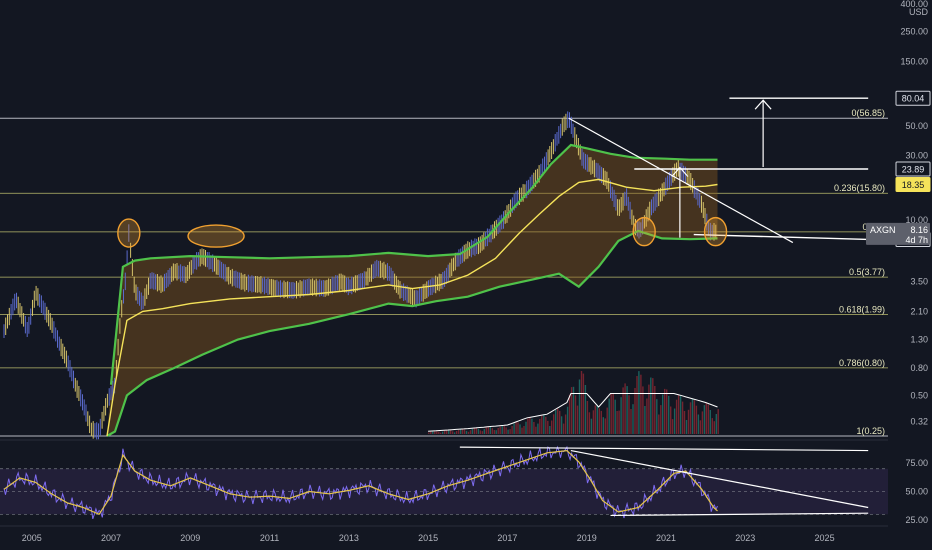 The height and width of the screenshot is (550, 932). Describe the element at coordinates (745, 538) in the screenshot. I see `time-tick: 2023` at that location.